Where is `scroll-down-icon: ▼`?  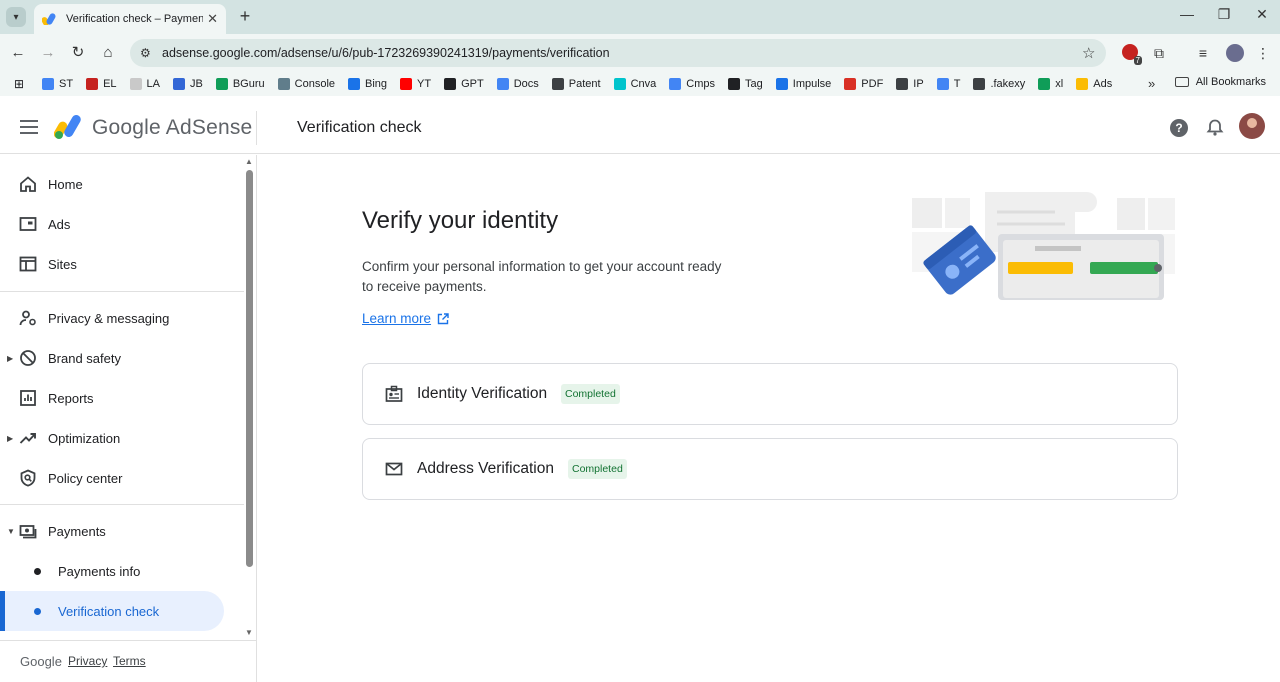 scroll-down-icon: ▼ is located at coordinates (249, 632).